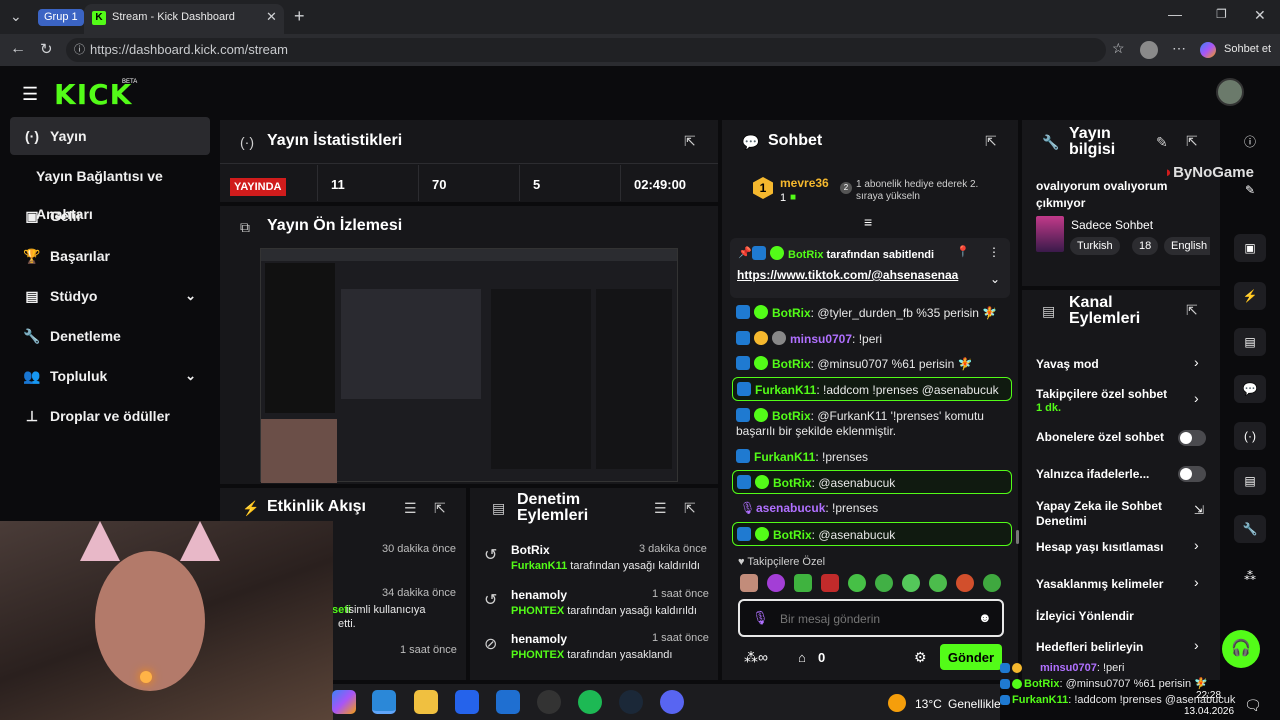 The width and height of the screenshot is (1280, 720). What do you see at coordinates (1250, 436) in the screenshot?
I see `broadcast-icon: (·)` at bounding box center [1250, 436].